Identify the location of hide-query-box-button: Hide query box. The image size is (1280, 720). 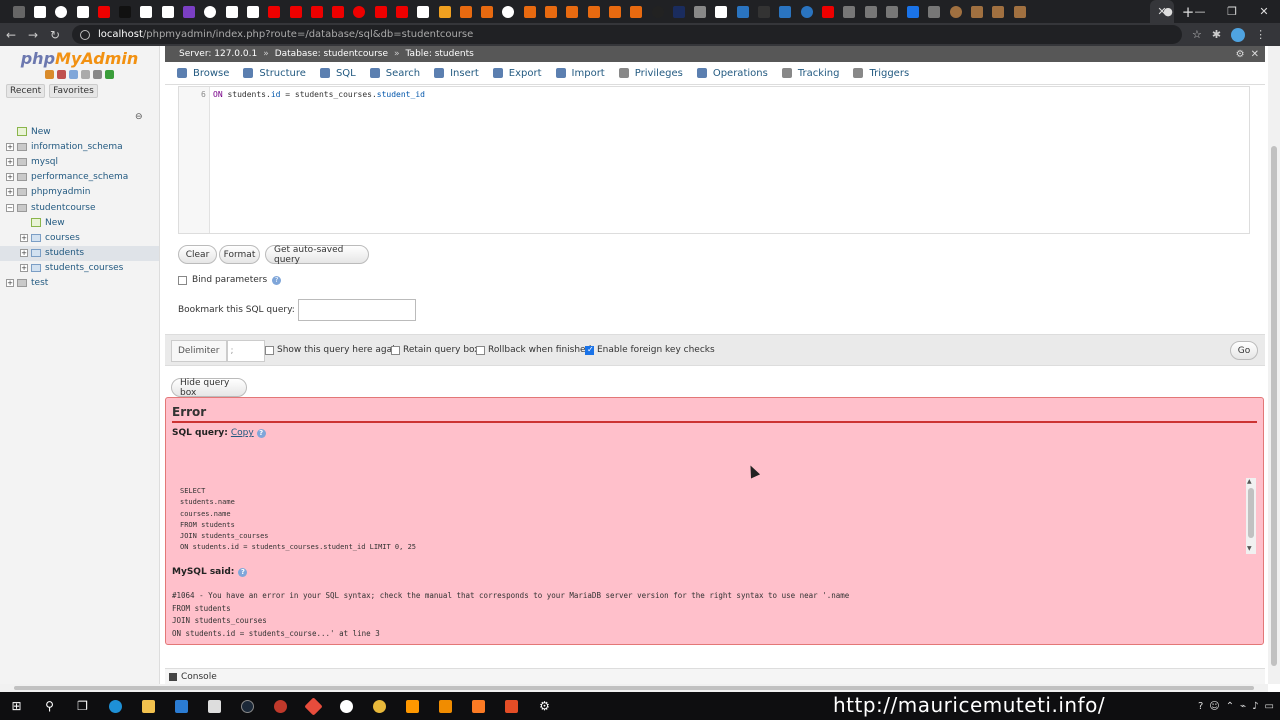
(209, 388).